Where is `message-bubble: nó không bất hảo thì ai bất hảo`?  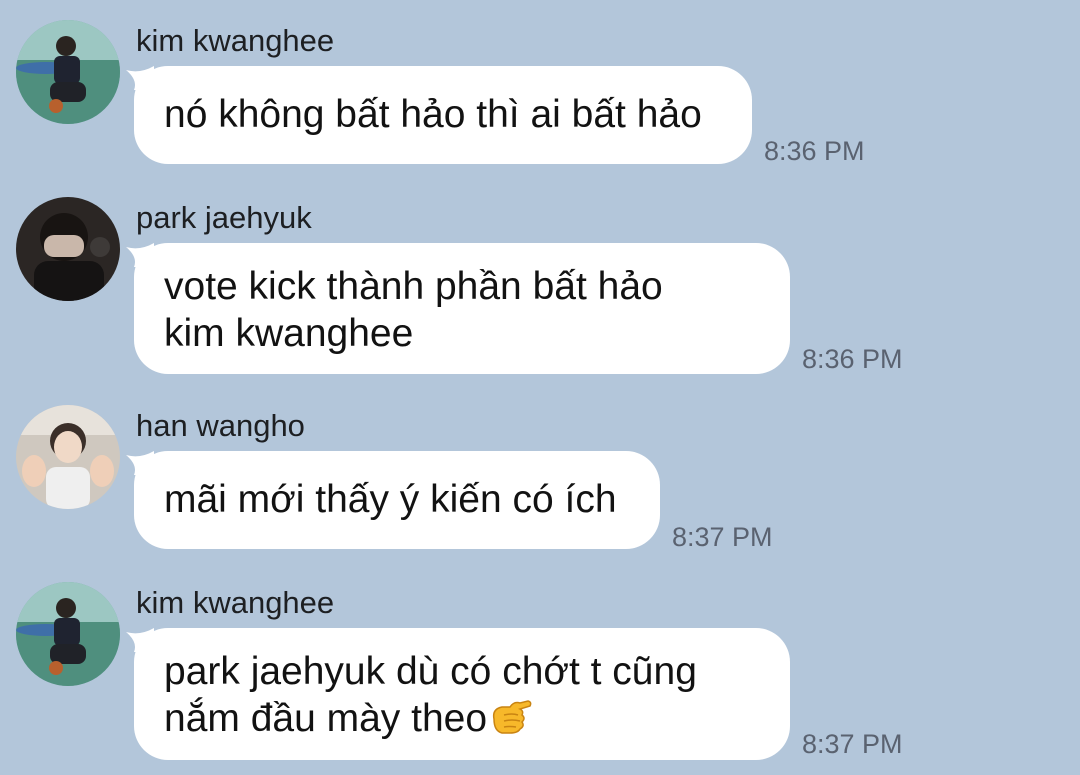
message-bubble: nó không bất hảo thì ai bất hảo is located at coordinates (443, 115).